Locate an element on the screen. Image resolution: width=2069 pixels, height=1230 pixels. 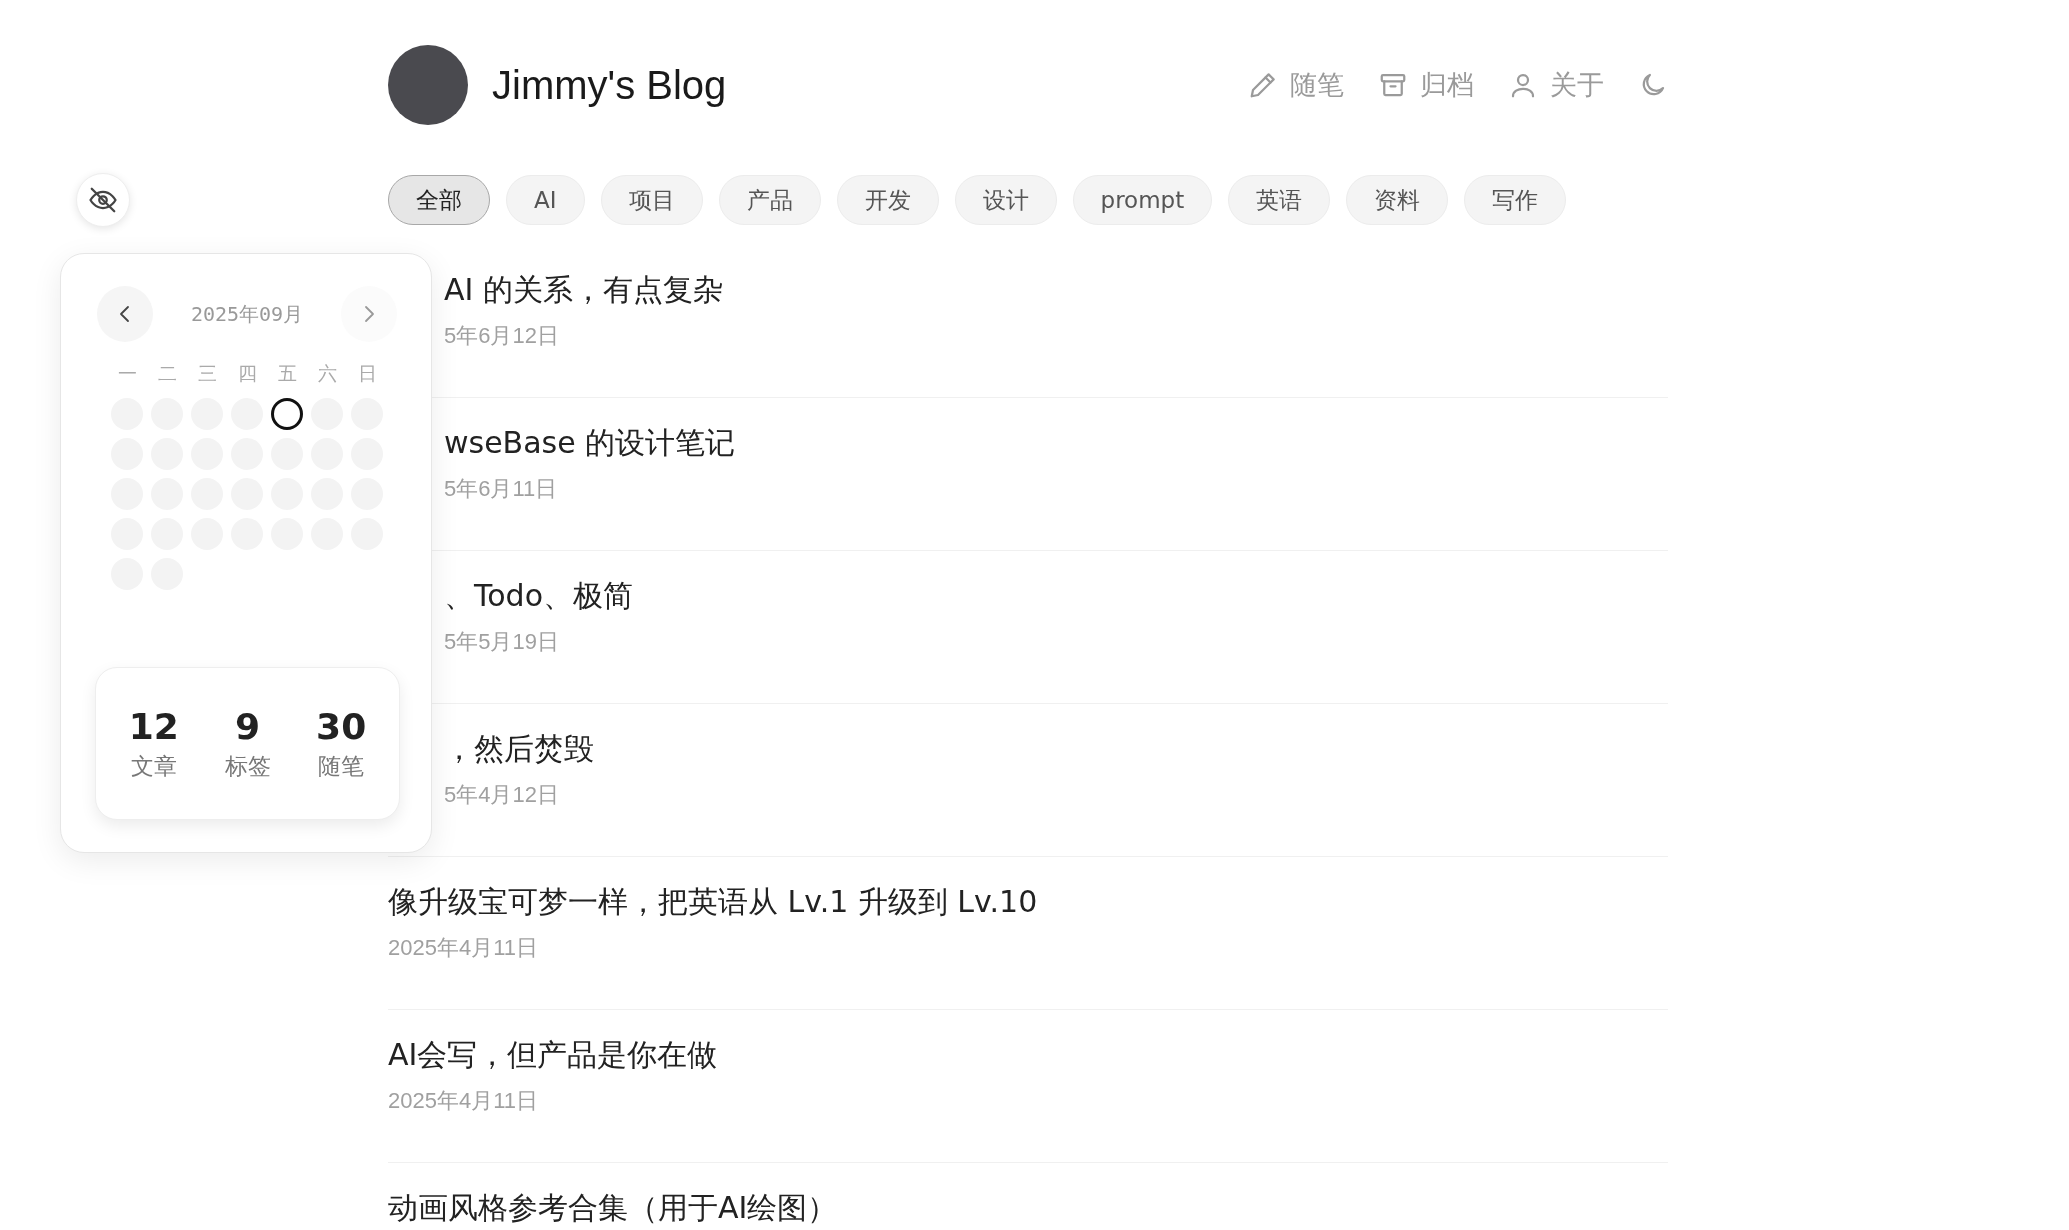
weekday-label: 二 is located at coordinates (167, 373).